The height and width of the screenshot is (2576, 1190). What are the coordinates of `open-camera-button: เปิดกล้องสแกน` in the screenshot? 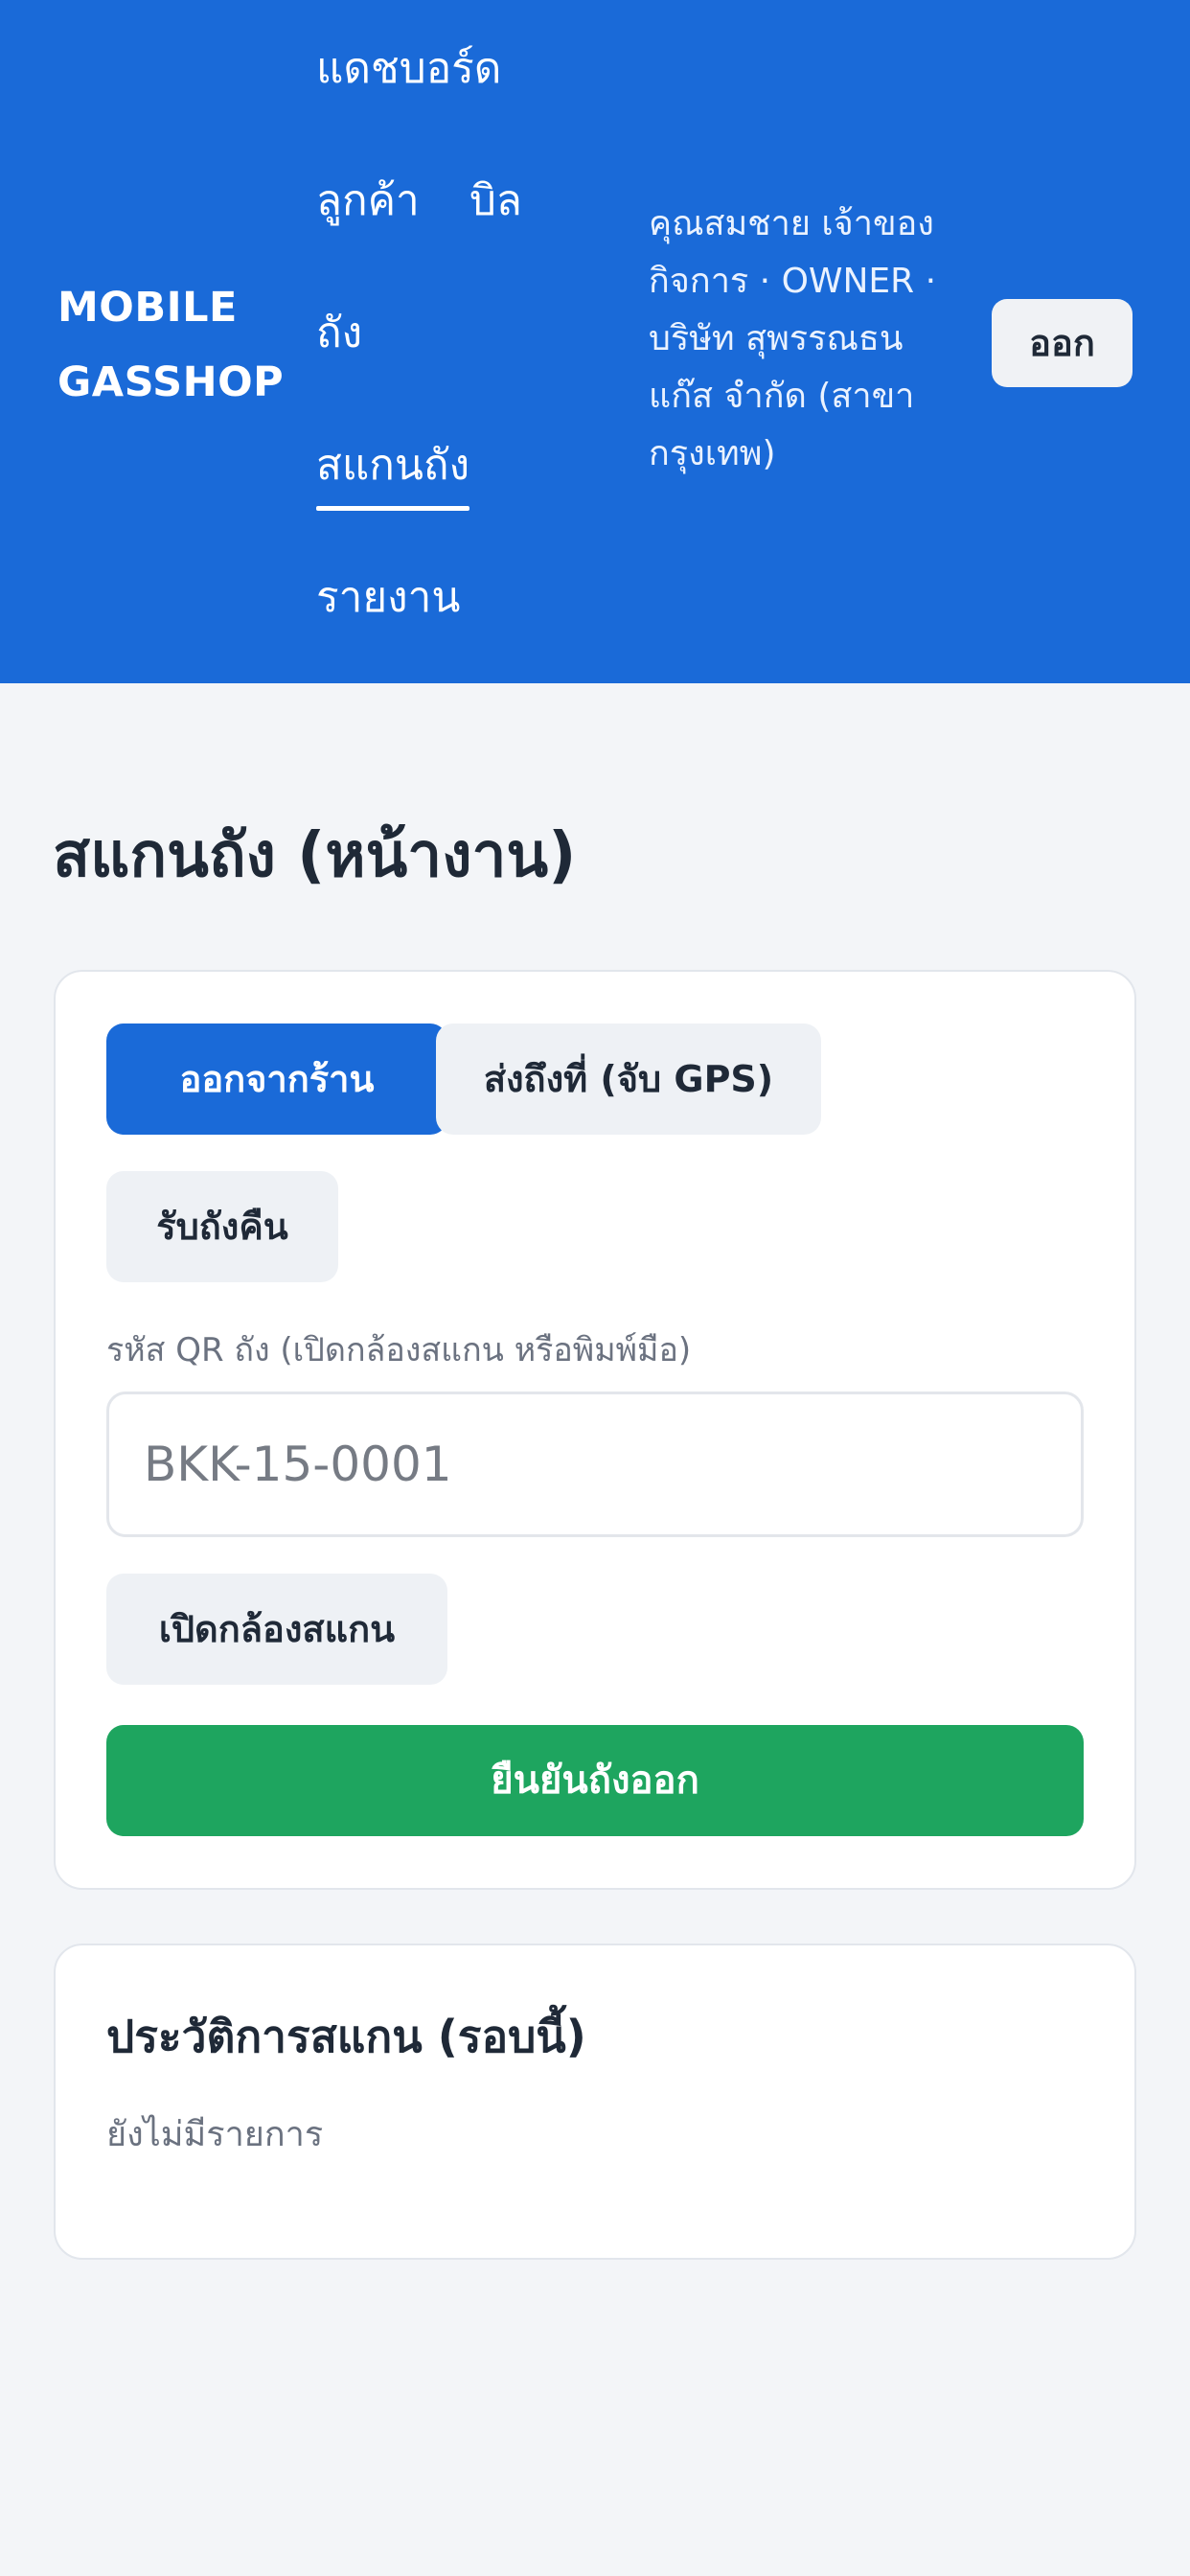 It's located at (277, 1629).